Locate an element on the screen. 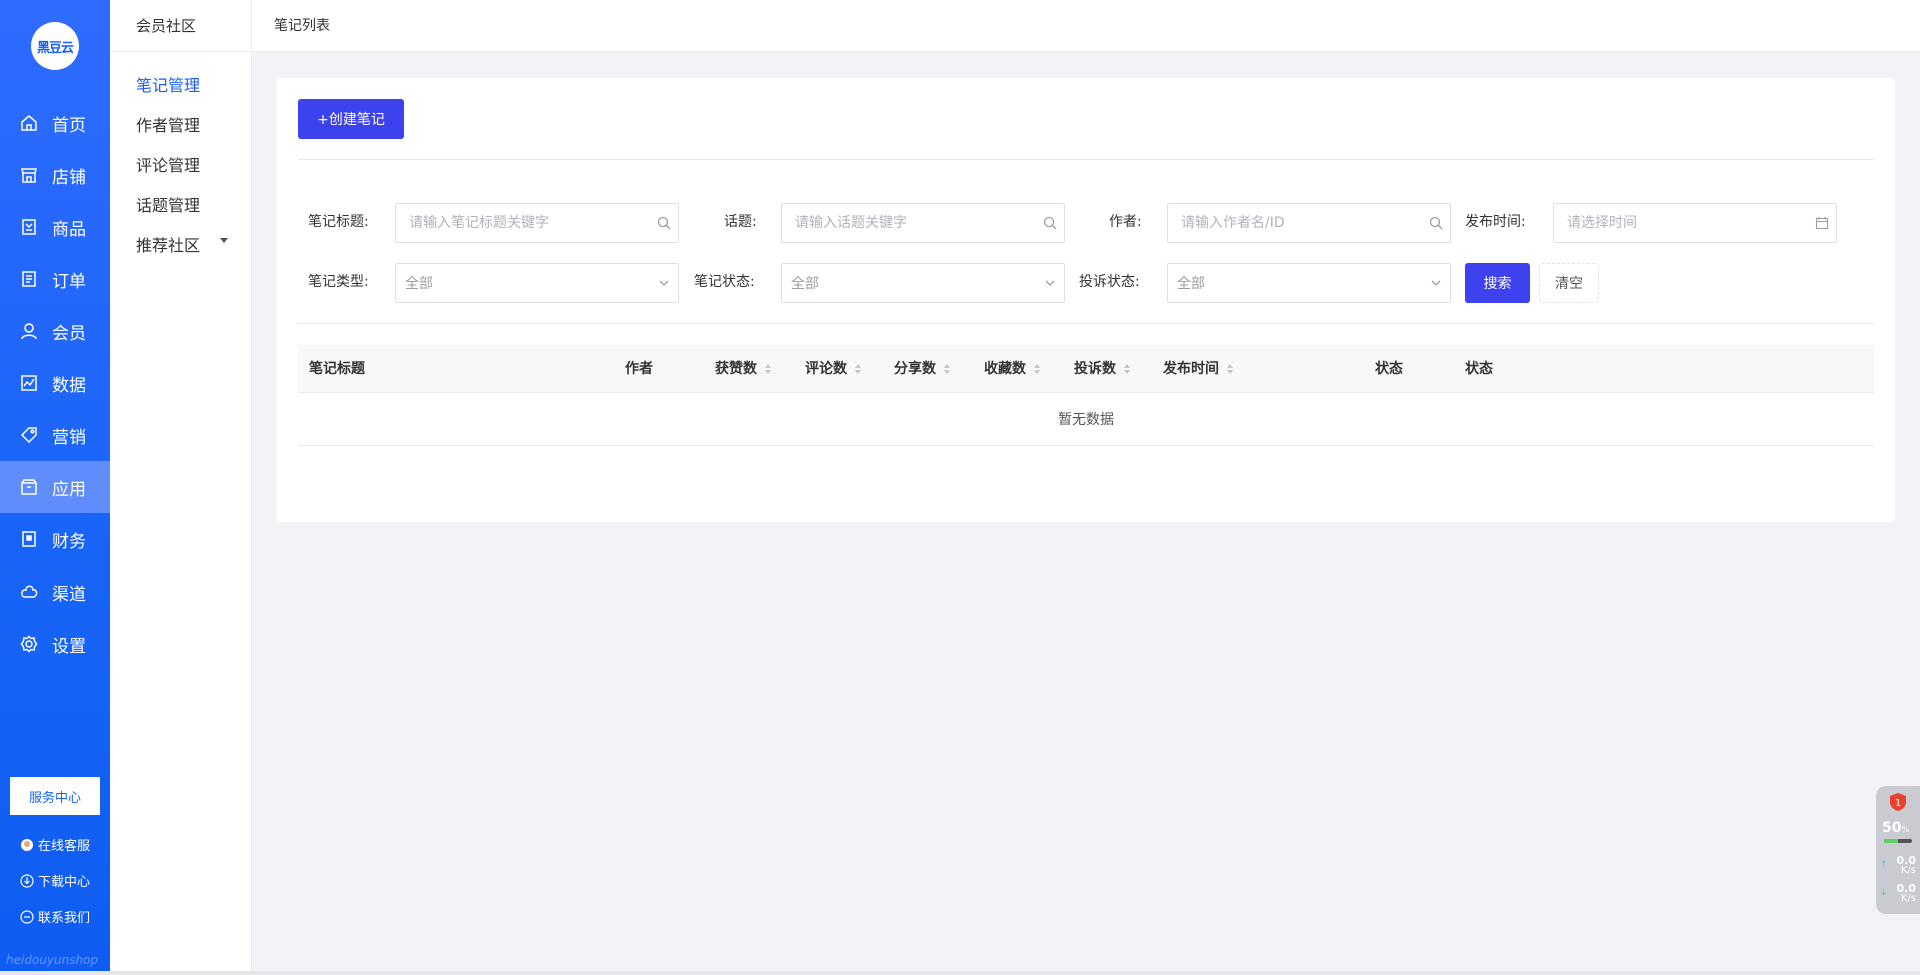 This screenshot has width=1920, height=975. contact-us-label: 联系我们 is located at coordinates (64, 918).